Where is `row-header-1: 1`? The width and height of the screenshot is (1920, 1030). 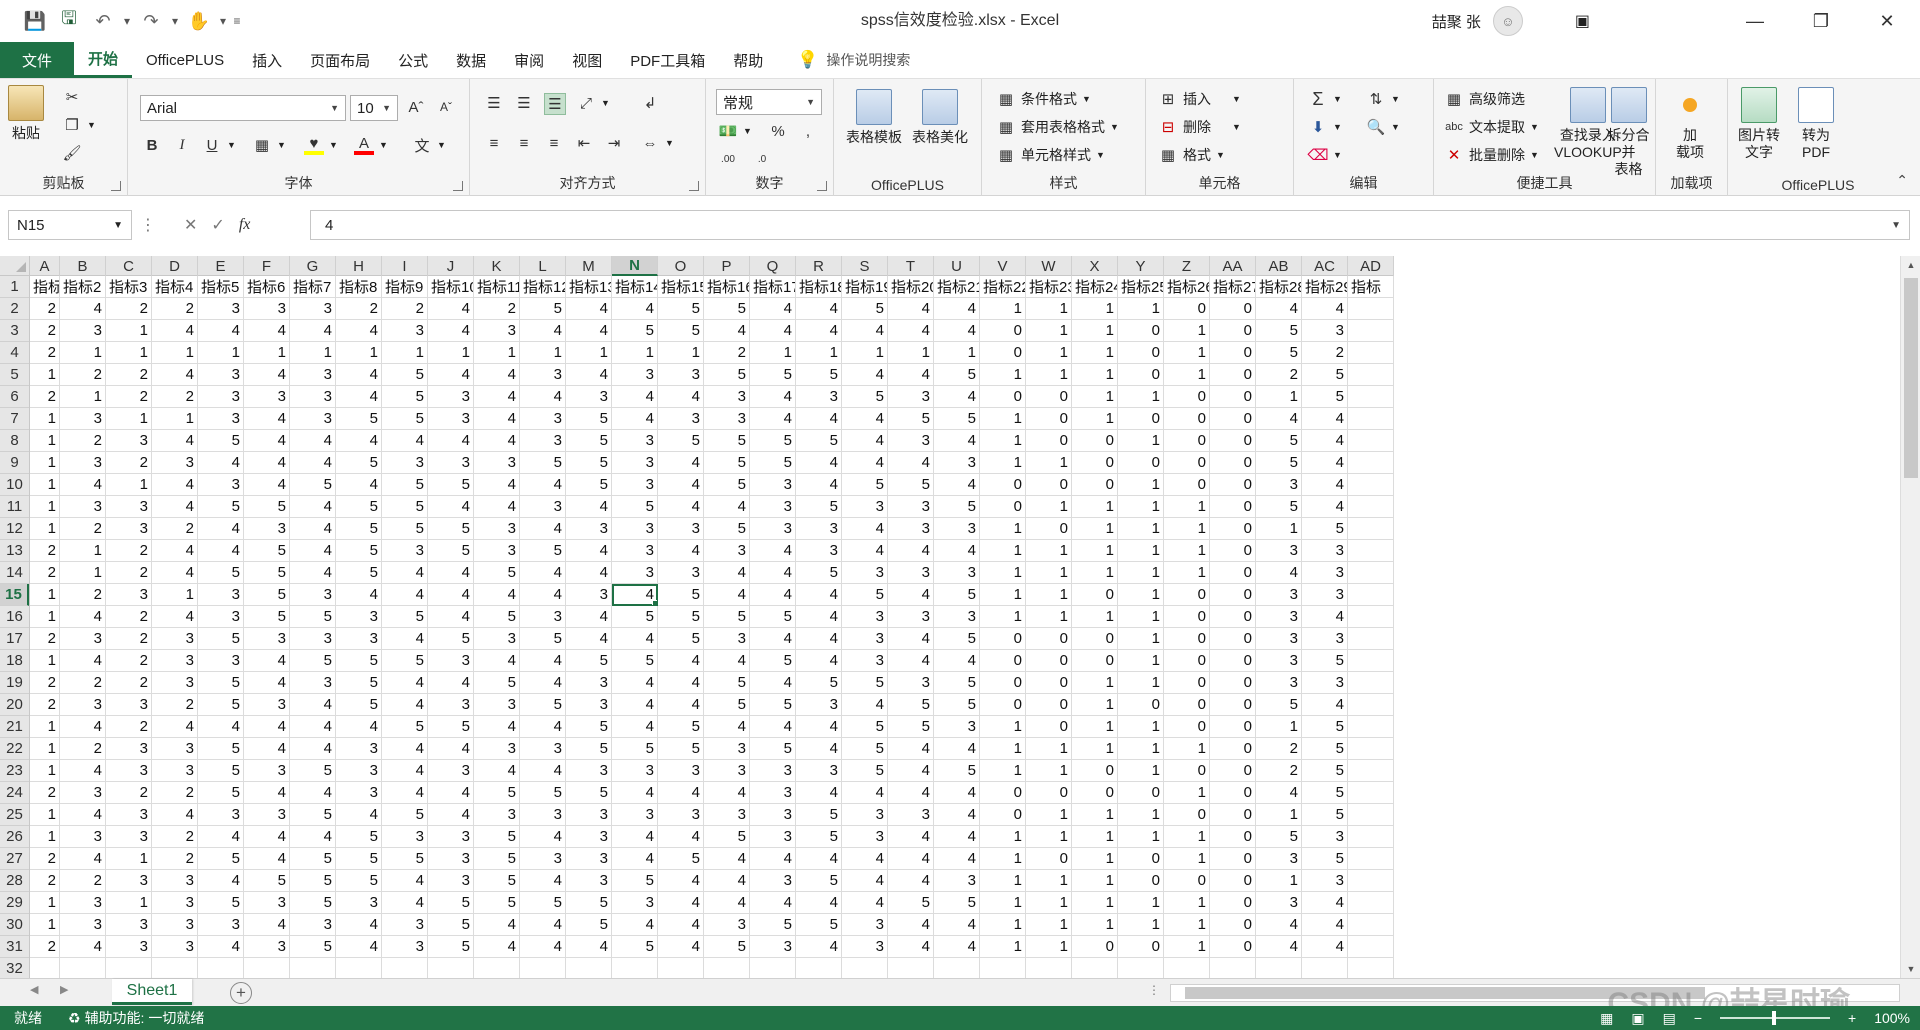
row-header-1: 1 is located at coordinates (14, 287).